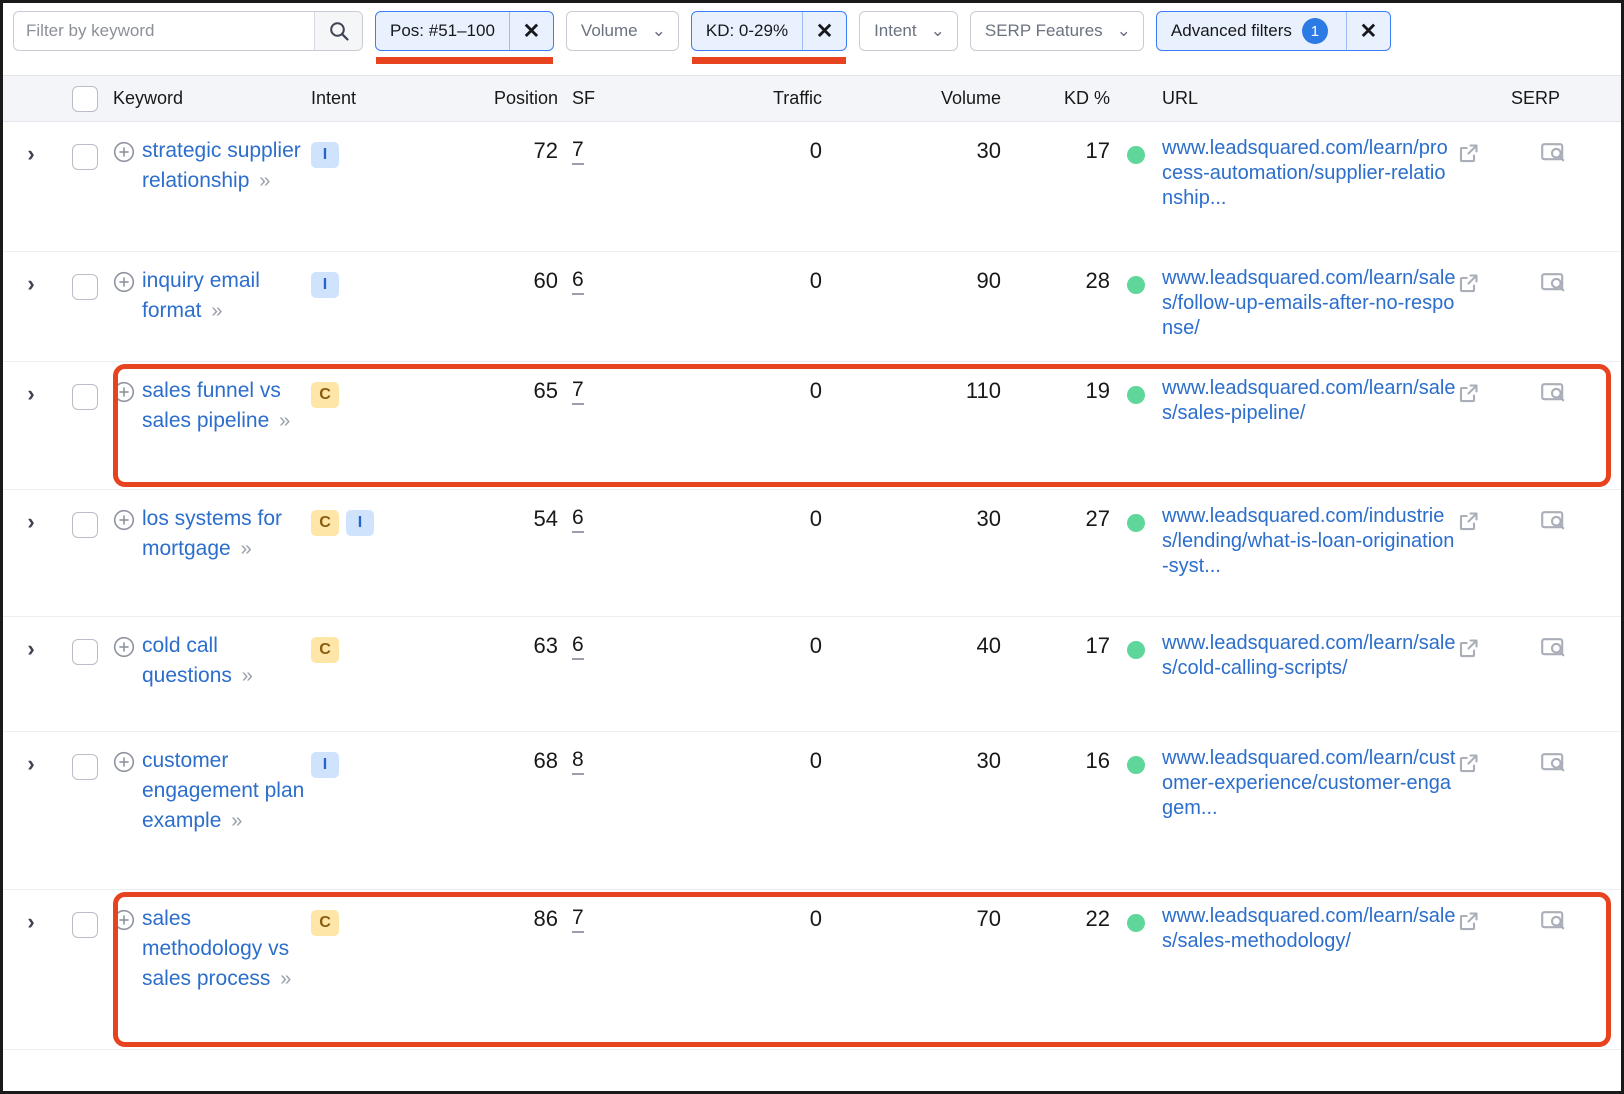 This screenshot has width=1624, height=1094. Describe the element at coordinates (769, 37) in the screenshot. I see `filter-chip-kd: KD: 0-29% ✕` at that location.